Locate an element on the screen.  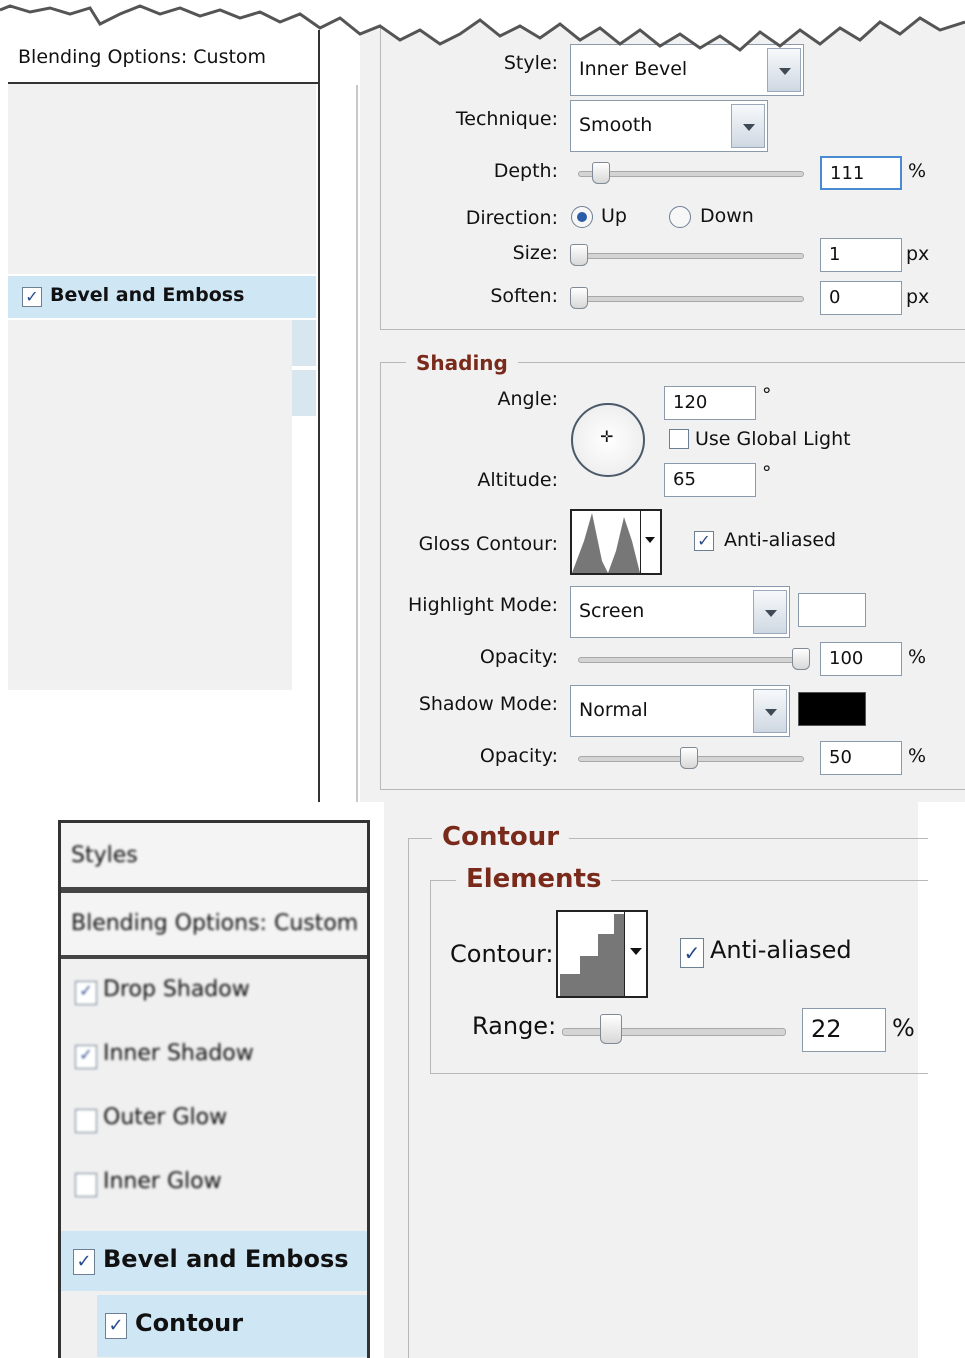
size-slider-thumb is located at coordinates (579, 255).